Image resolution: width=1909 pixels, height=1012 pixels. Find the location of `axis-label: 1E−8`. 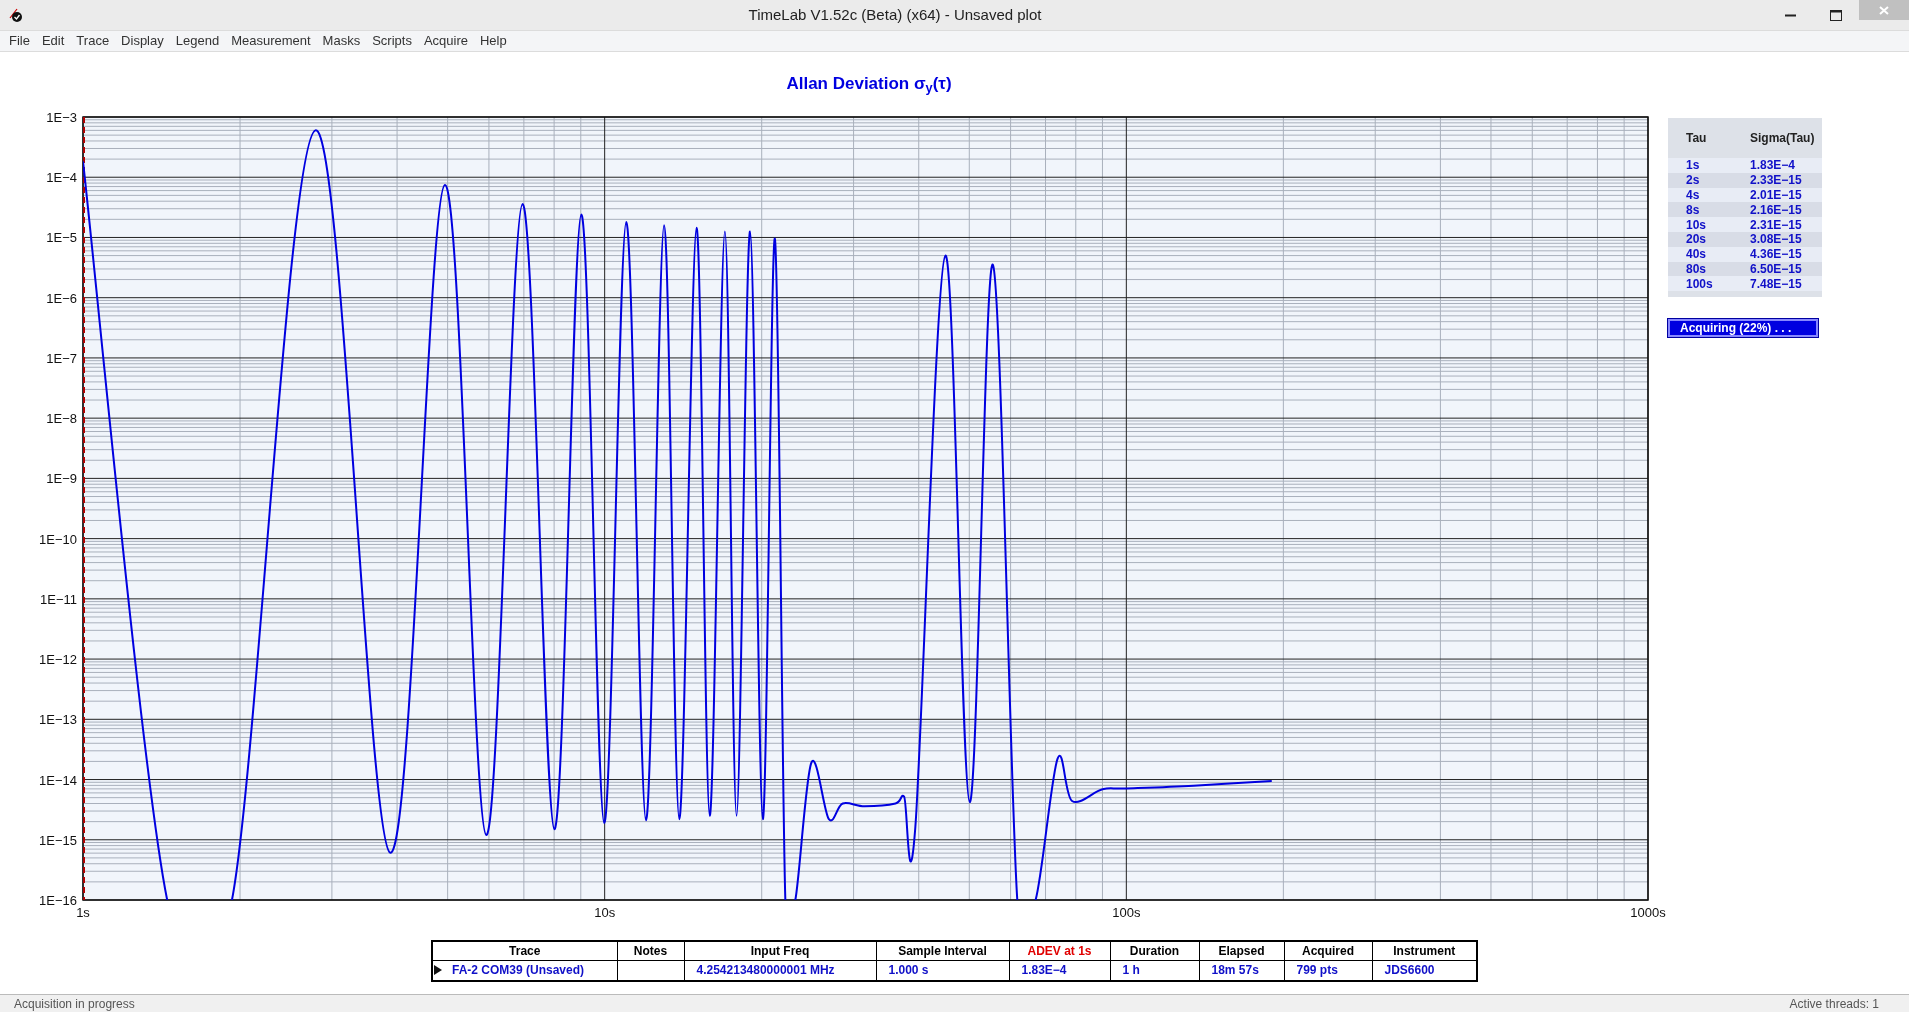

axis-label: 1E−8 is located at coordinates (61, 419).